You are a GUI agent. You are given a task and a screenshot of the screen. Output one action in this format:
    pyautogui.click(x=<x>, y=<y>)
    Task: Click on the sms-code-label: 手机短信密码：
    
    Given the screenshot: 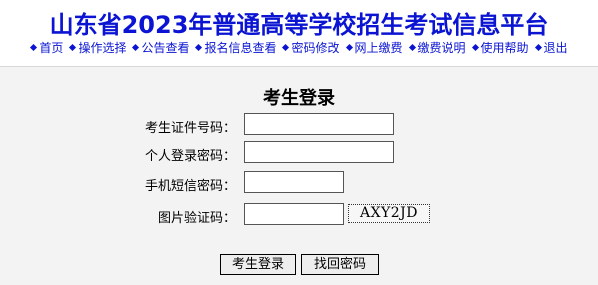 What is the action you would take?
    pyautogui.click(x=190, y=186)
    